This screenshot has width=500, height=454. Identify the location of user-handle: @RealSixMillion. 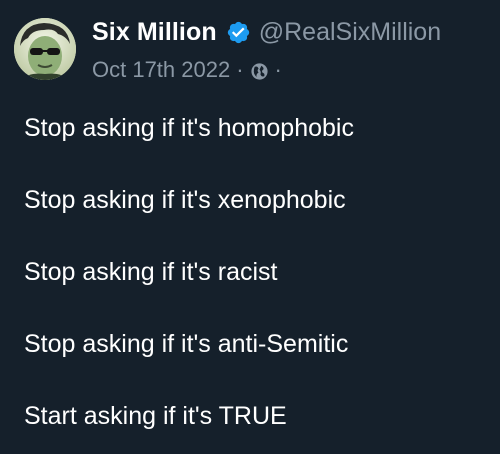
(350, 32).